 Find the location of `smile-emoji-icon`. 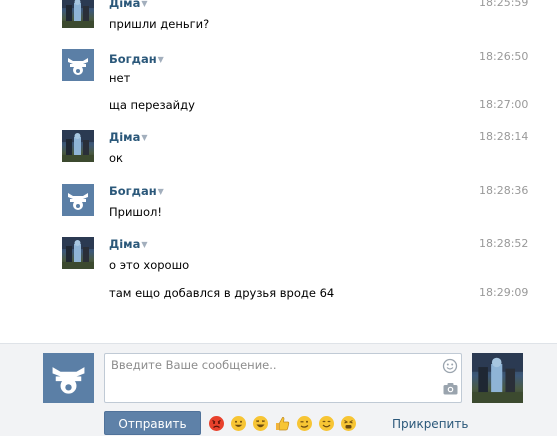

smile-emoji-icon is located at coordinates (326, 423).